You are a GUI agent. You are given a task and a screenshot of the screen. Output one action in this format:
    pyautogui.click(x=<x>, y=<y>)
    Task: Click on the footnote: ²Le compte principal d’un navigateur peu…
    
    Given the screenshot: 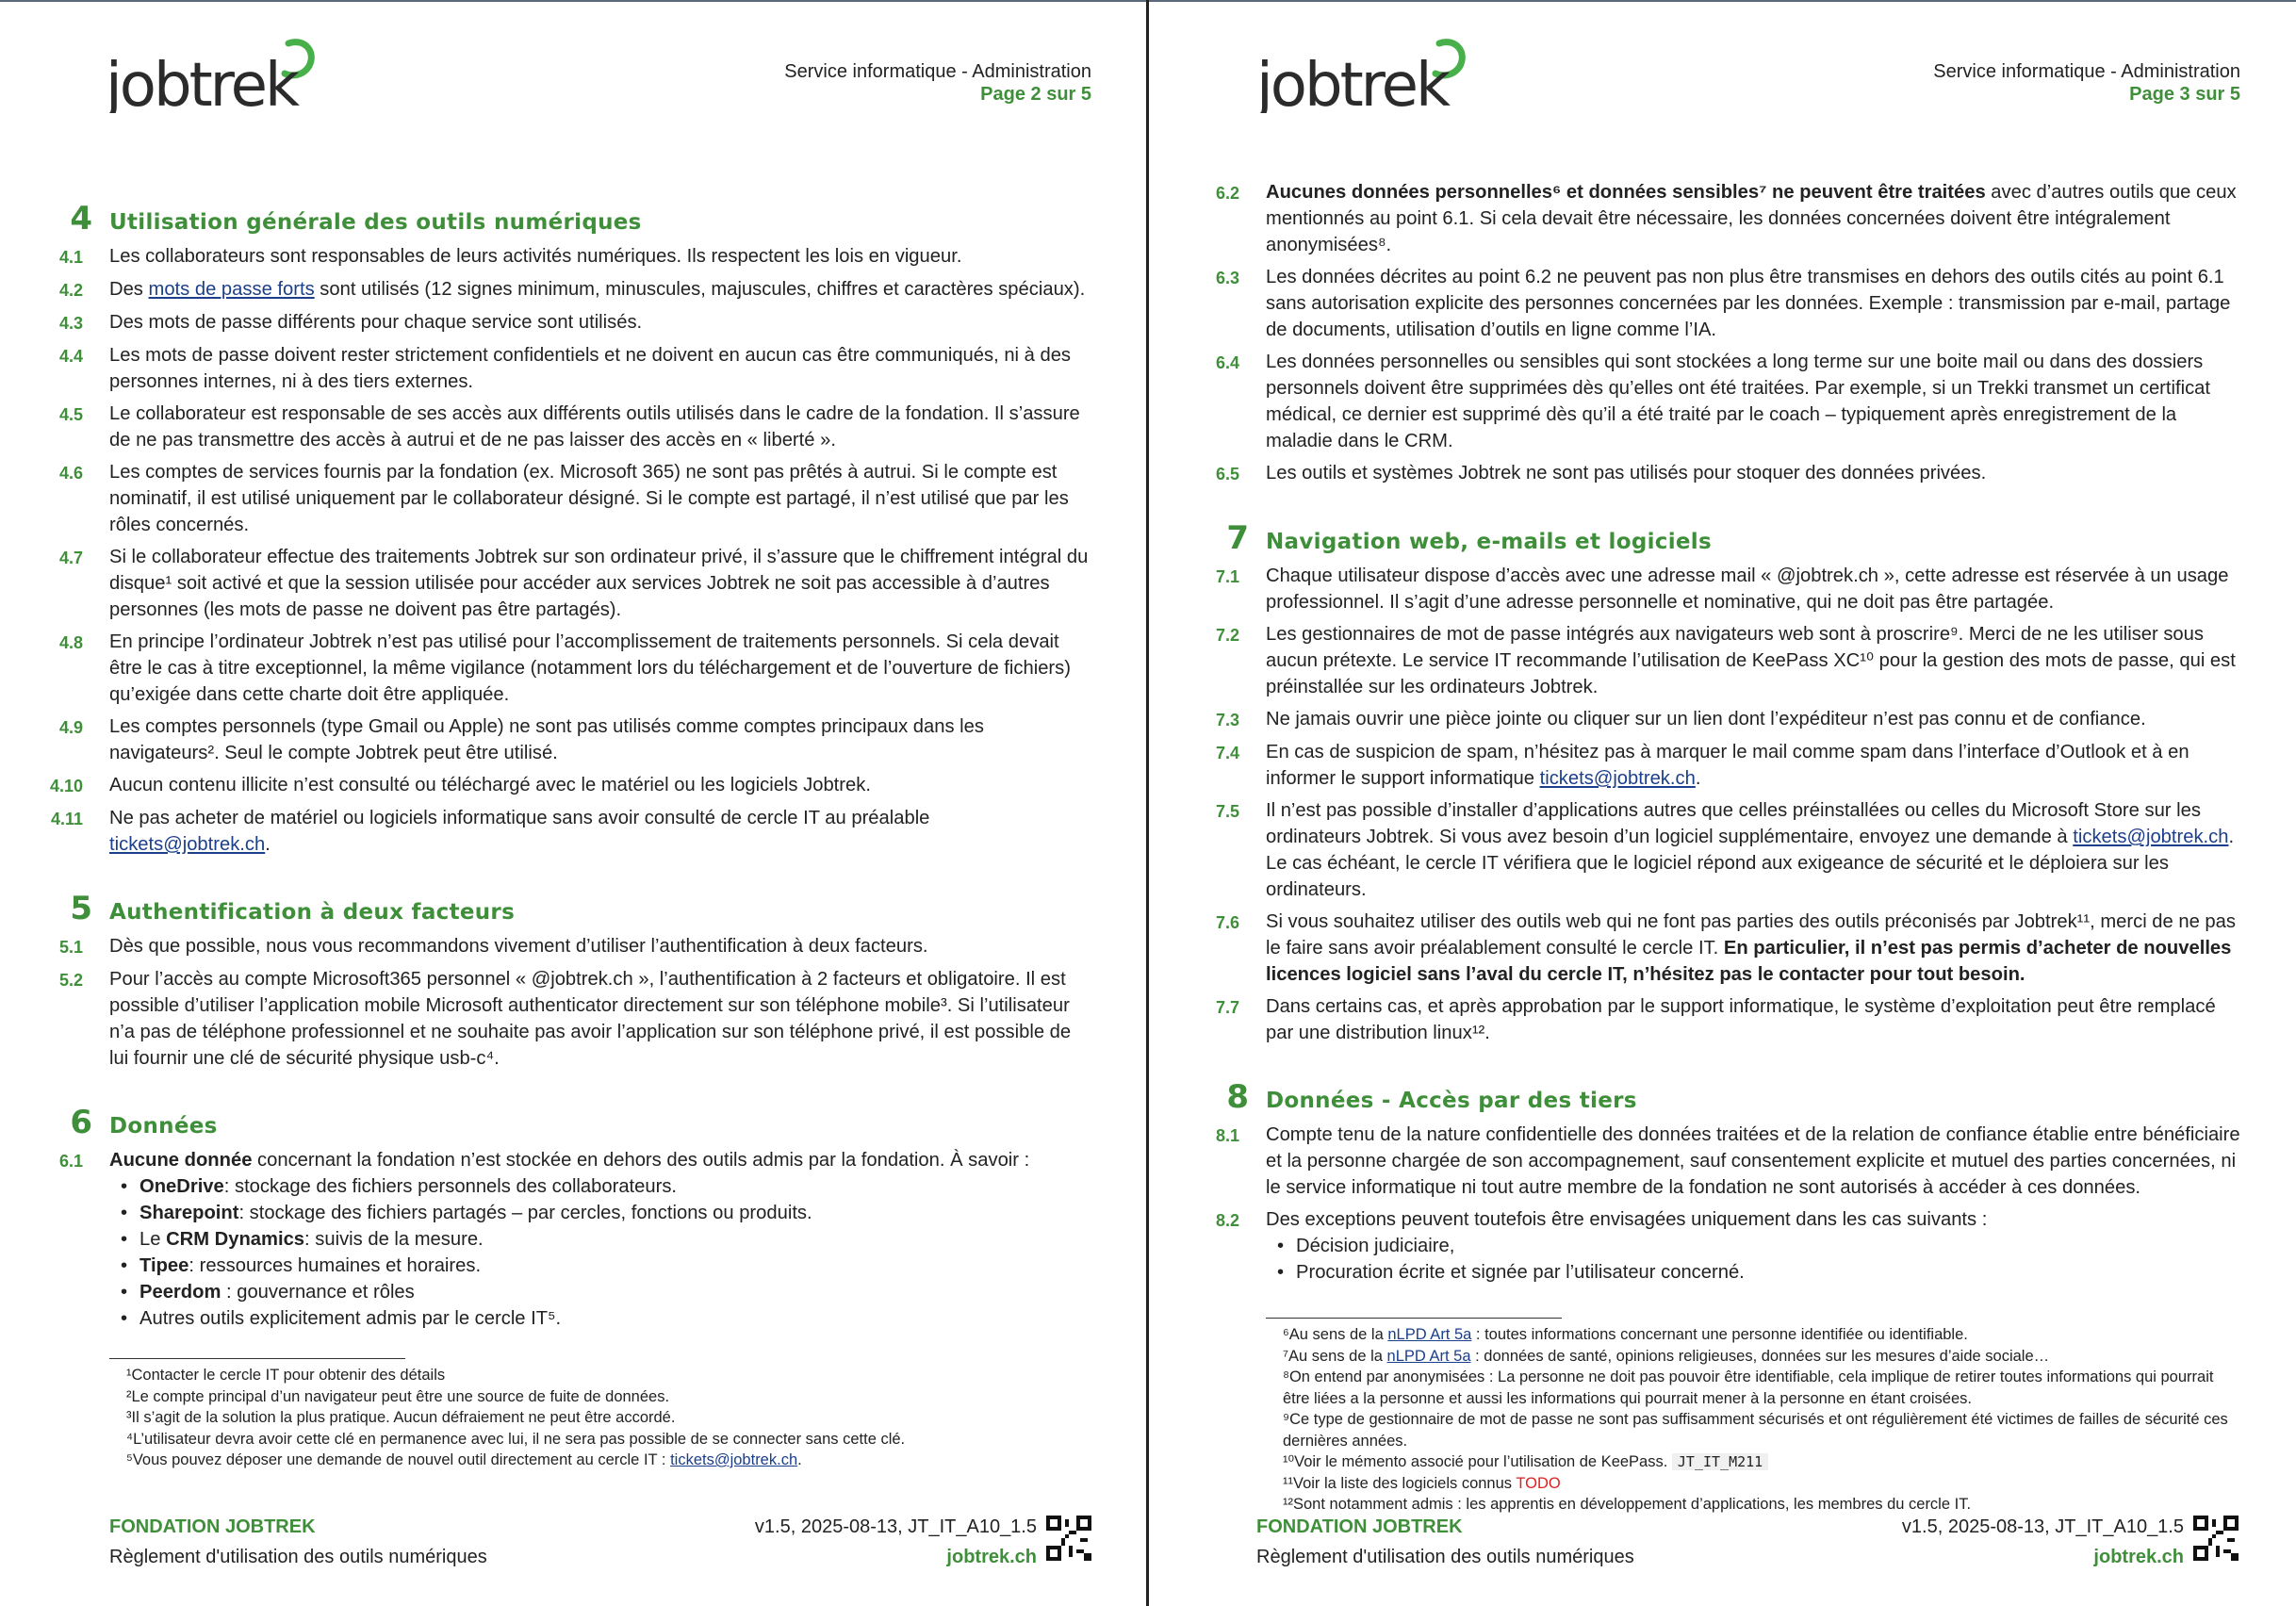 What is the action you would take?
    pyautogui.click(x=398, y=1396)
    